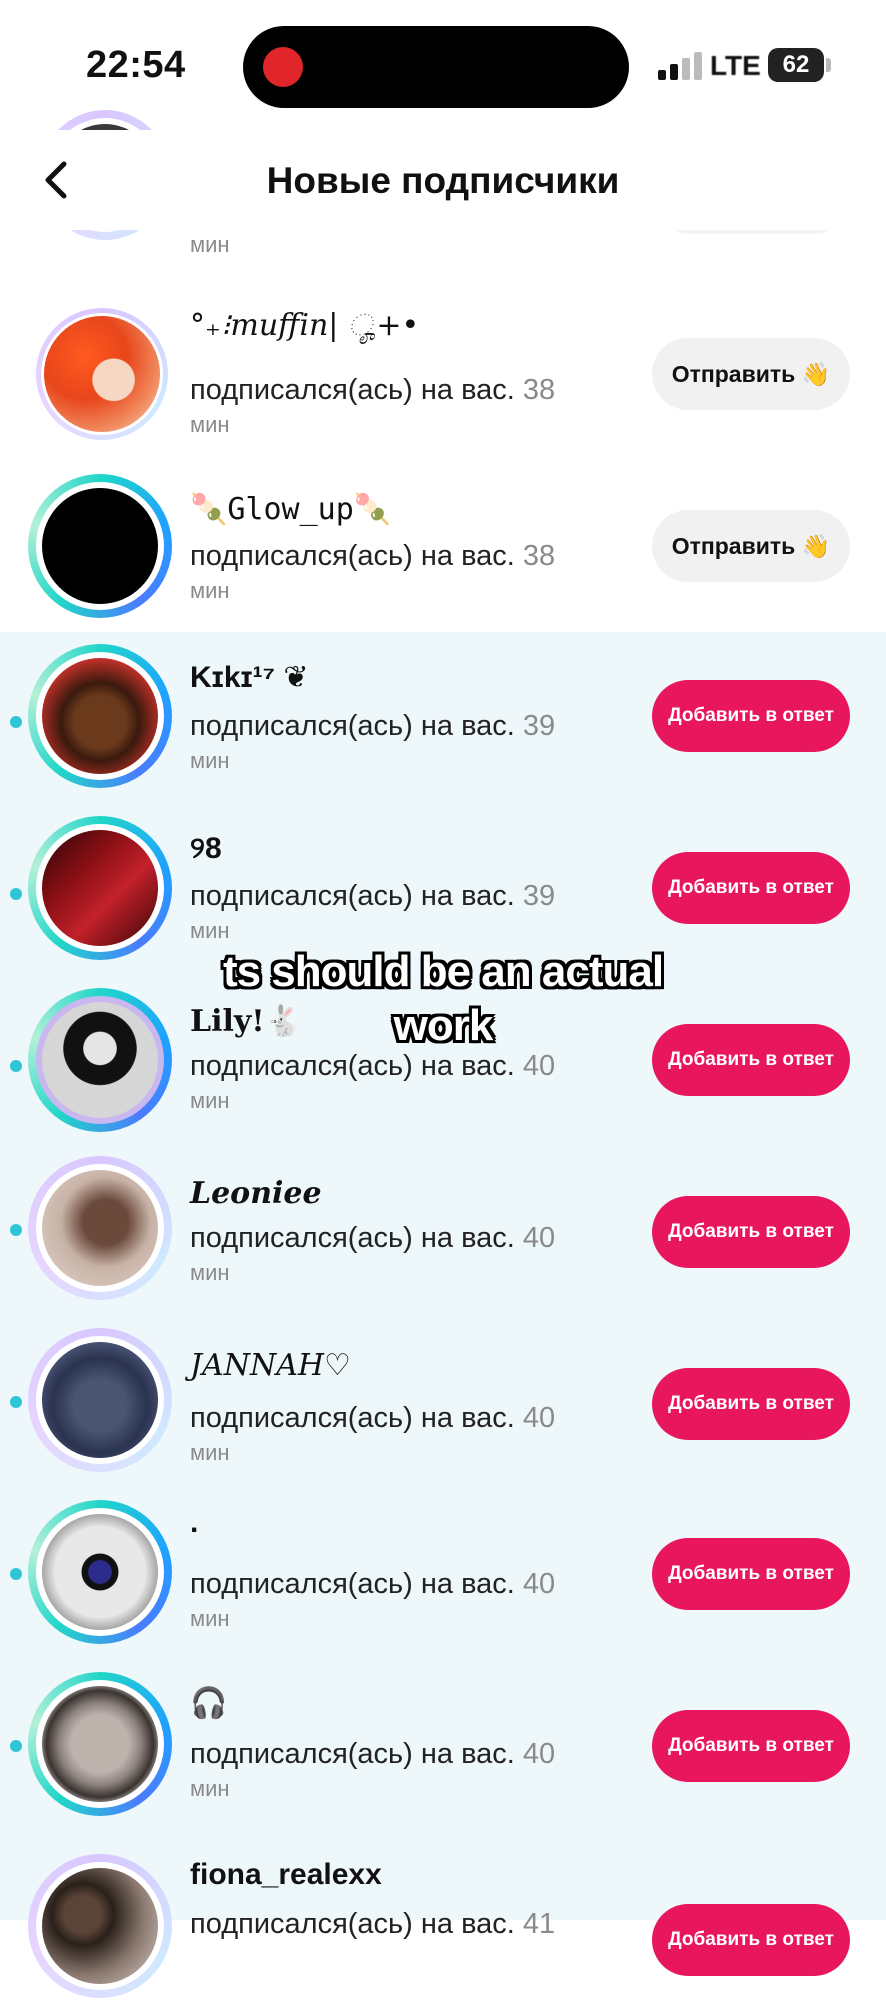  I want to click on username: ୨8, so click(206, 849).